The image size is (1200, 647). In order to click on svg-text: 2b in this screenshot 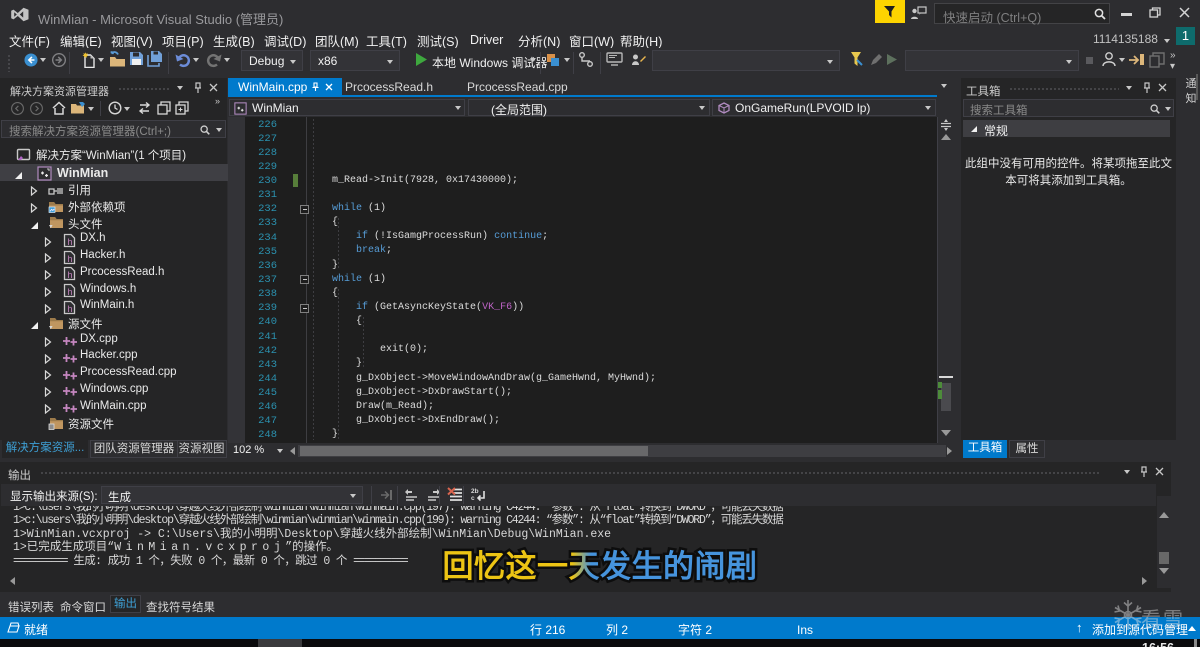, I will do `click(475, 491)`.